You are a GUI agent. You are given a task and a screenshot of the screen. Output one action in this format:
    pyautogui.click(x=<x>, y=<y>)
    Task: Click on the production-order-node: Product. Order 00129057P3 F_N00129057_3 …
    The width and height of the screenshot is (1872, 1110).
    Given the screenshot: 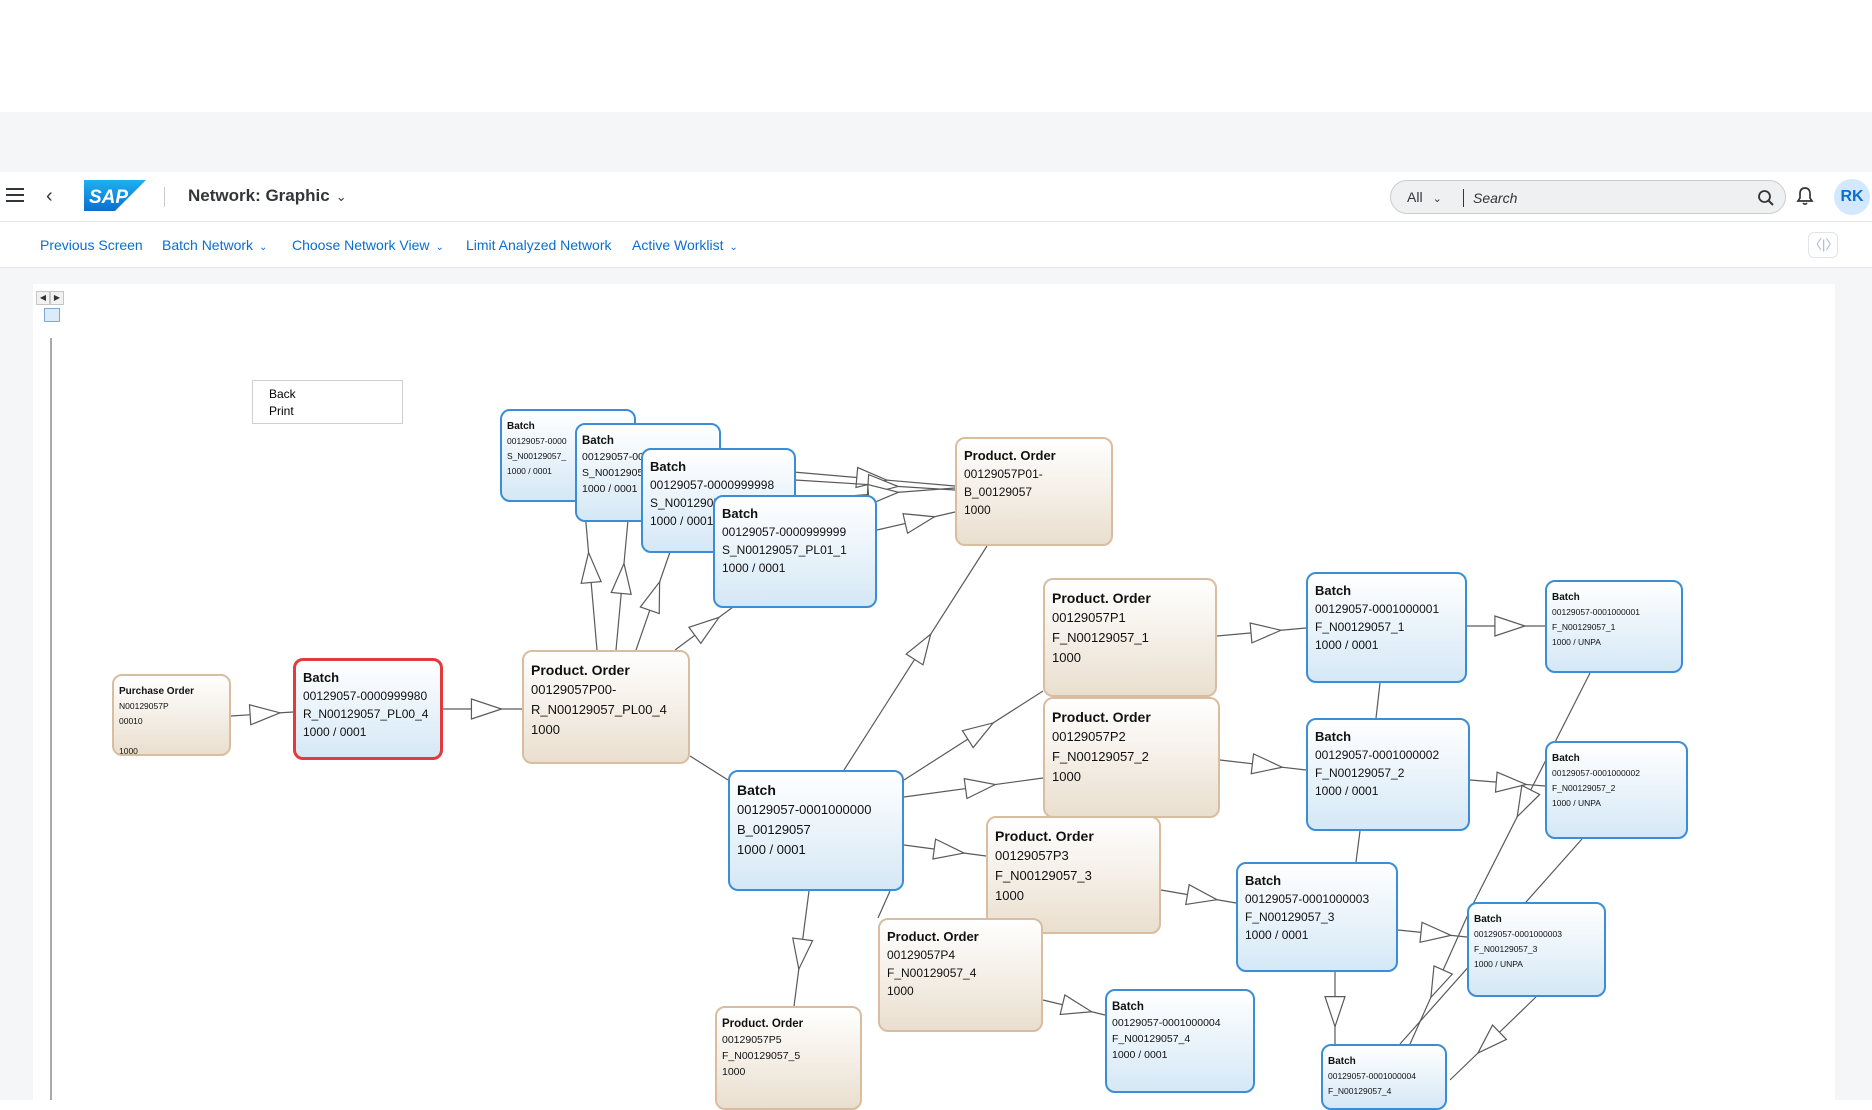 What is the action you would take?
    pyautogui.click(x=1073, y=875)
    